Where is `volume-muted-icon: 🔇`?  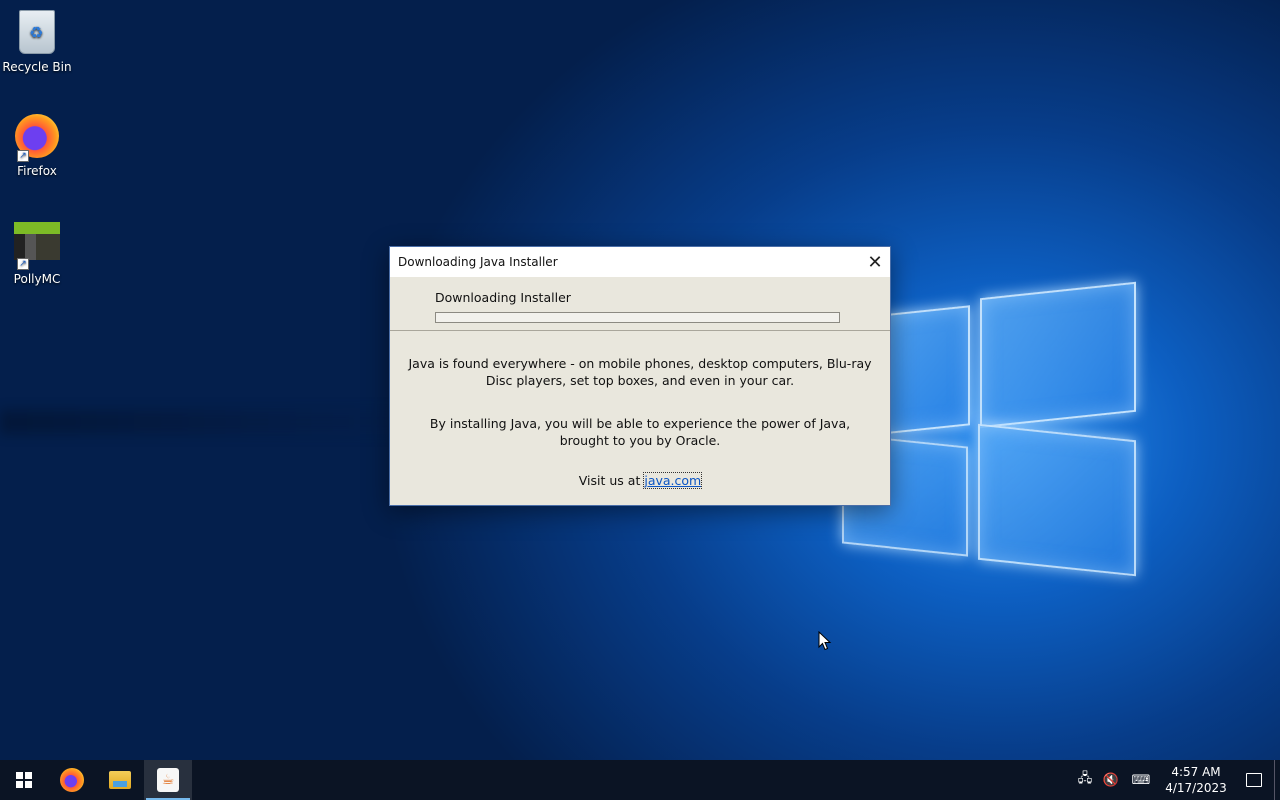
volume-muted-icon: 🔇 is located at coordinates (1111, 780).